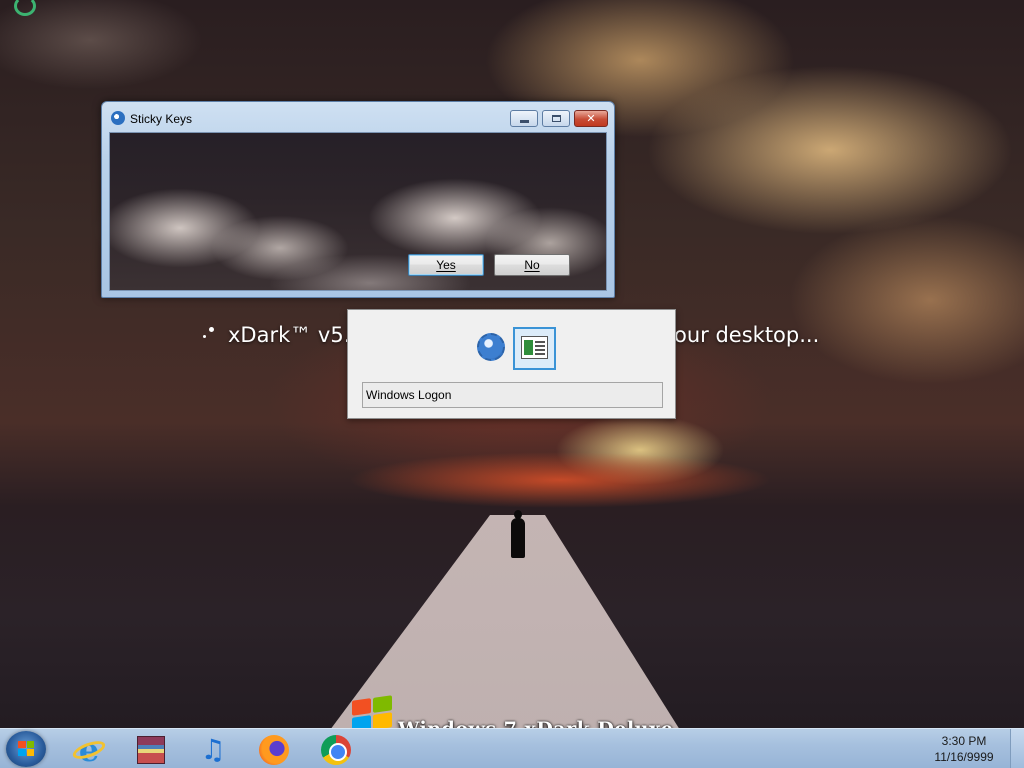 The height and width of the screenshot is (768, 1024). I want to click on chrome-icon, so click(336, 750).